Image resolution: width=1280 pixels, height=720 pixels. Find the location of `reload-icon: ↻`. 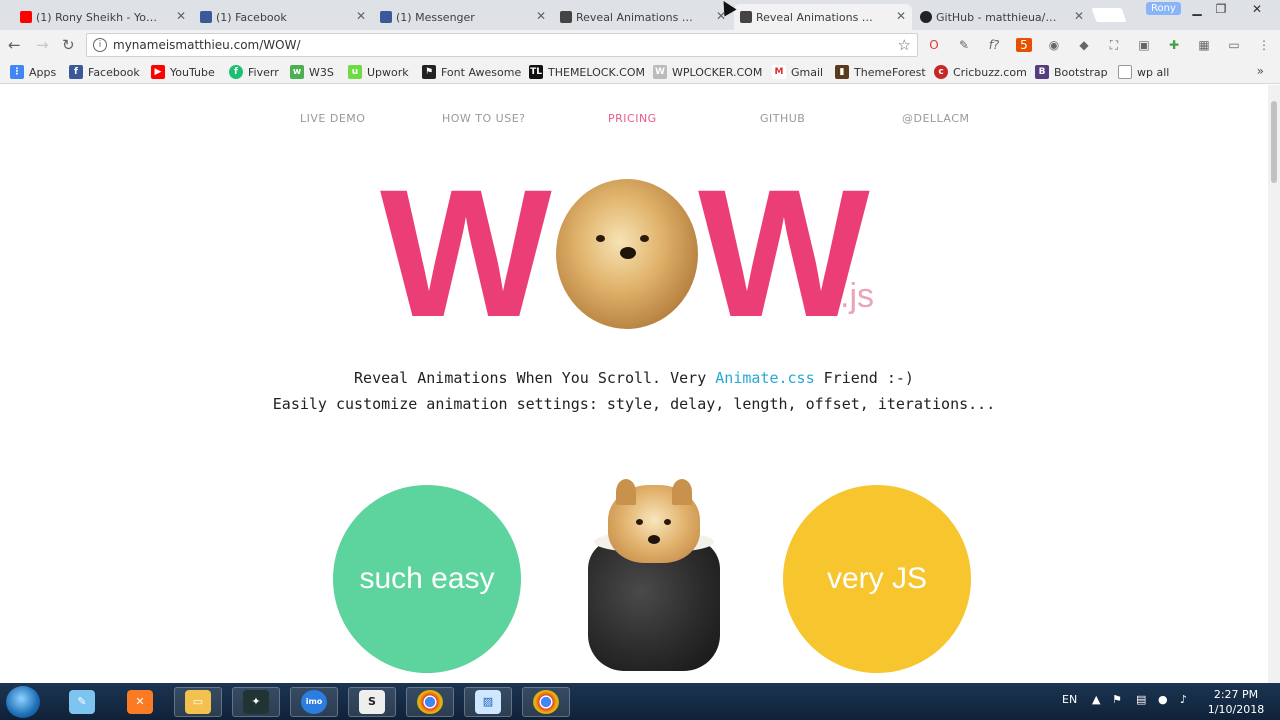

reload-icon: ↻ is located at coordinates (68, 45).